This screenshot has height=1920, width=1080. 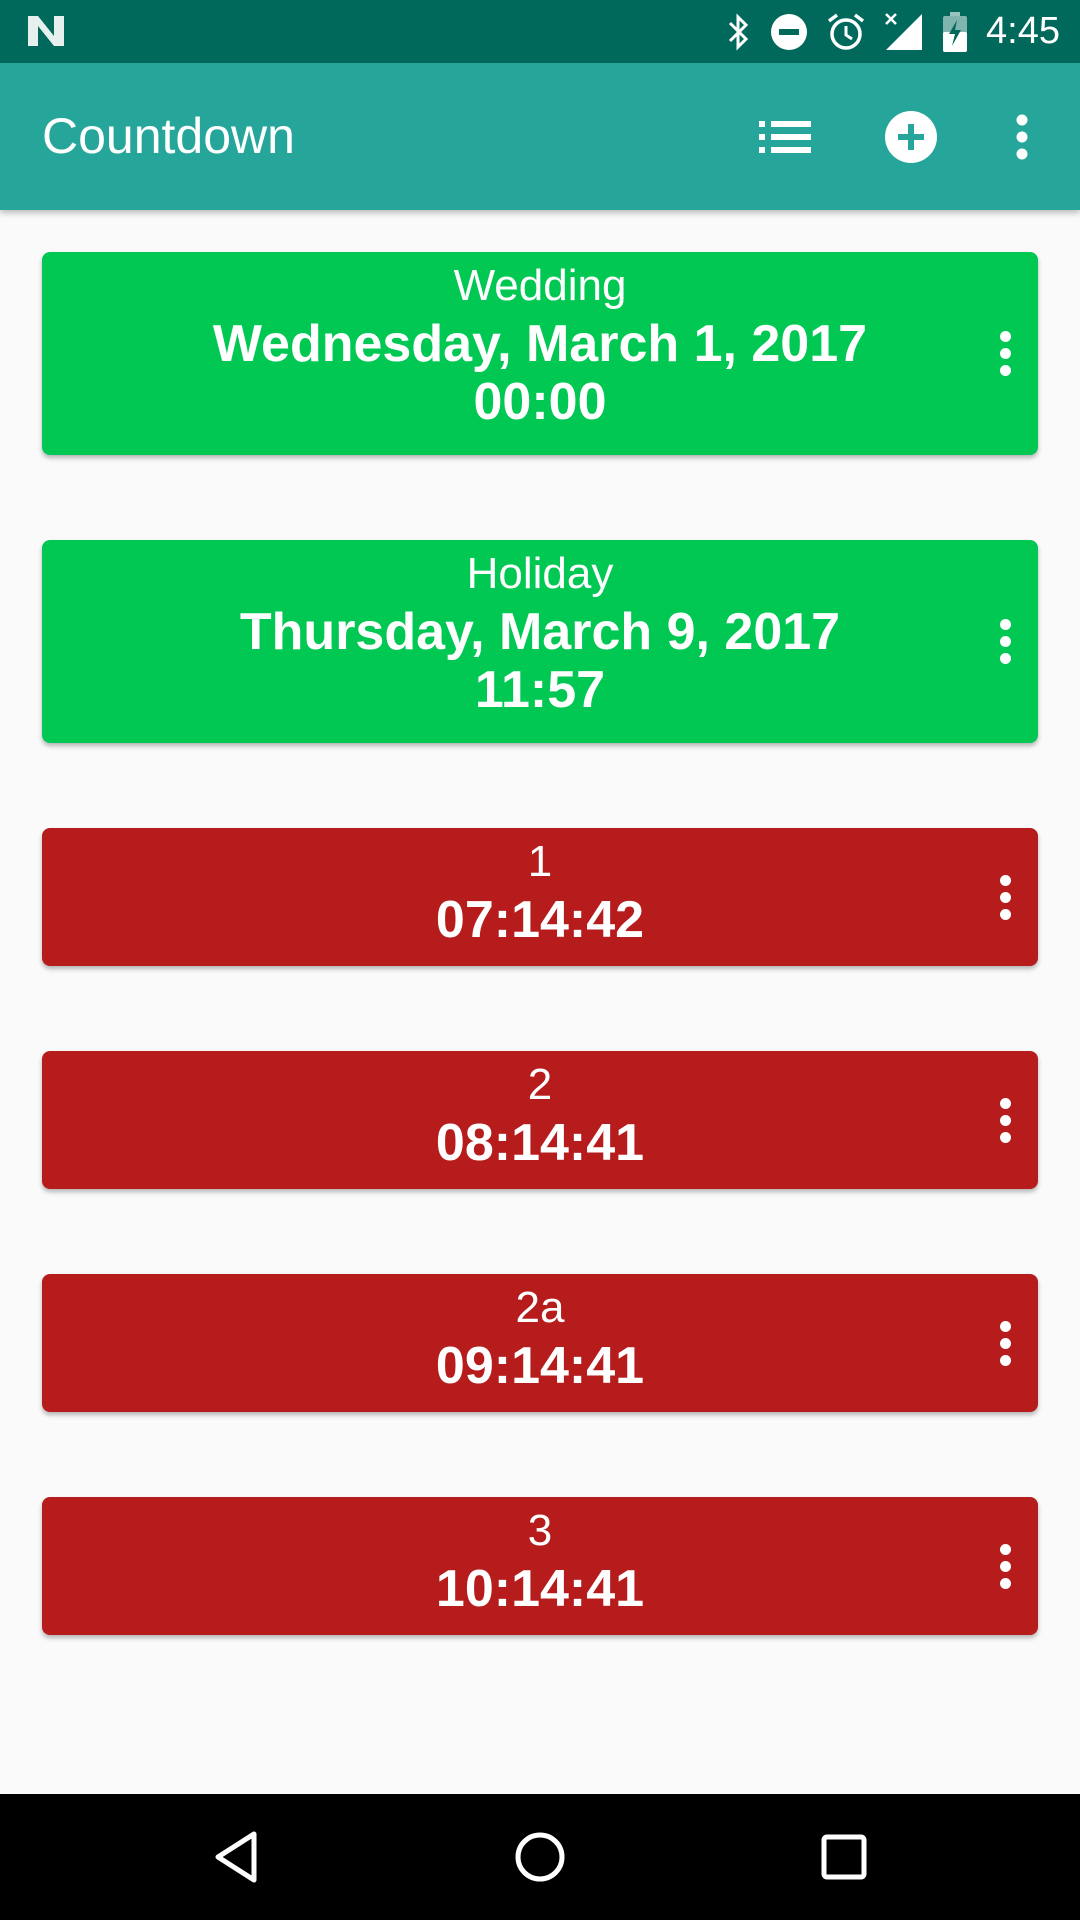 I want to click on recents-icon, so click(x=844, y=1857).